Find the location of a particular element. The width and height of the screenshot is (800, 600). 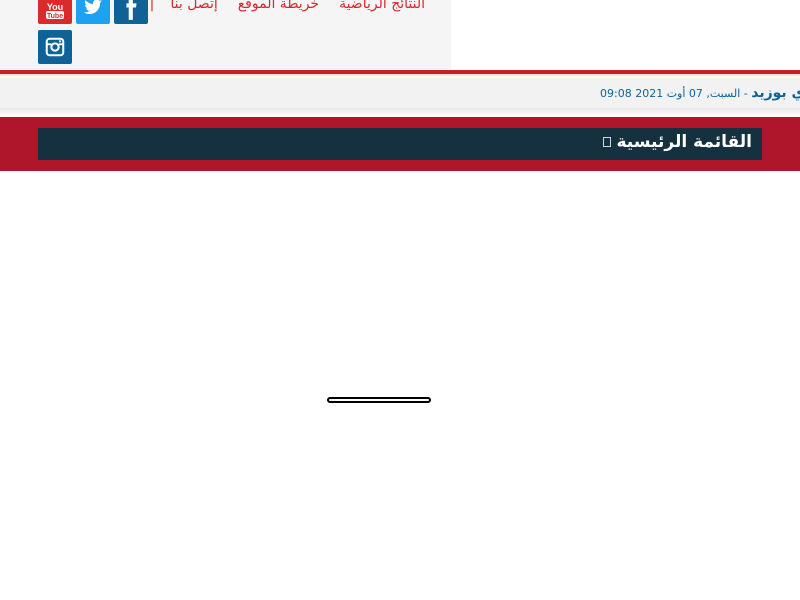

twitter-link is located at coordinates (93, 12).